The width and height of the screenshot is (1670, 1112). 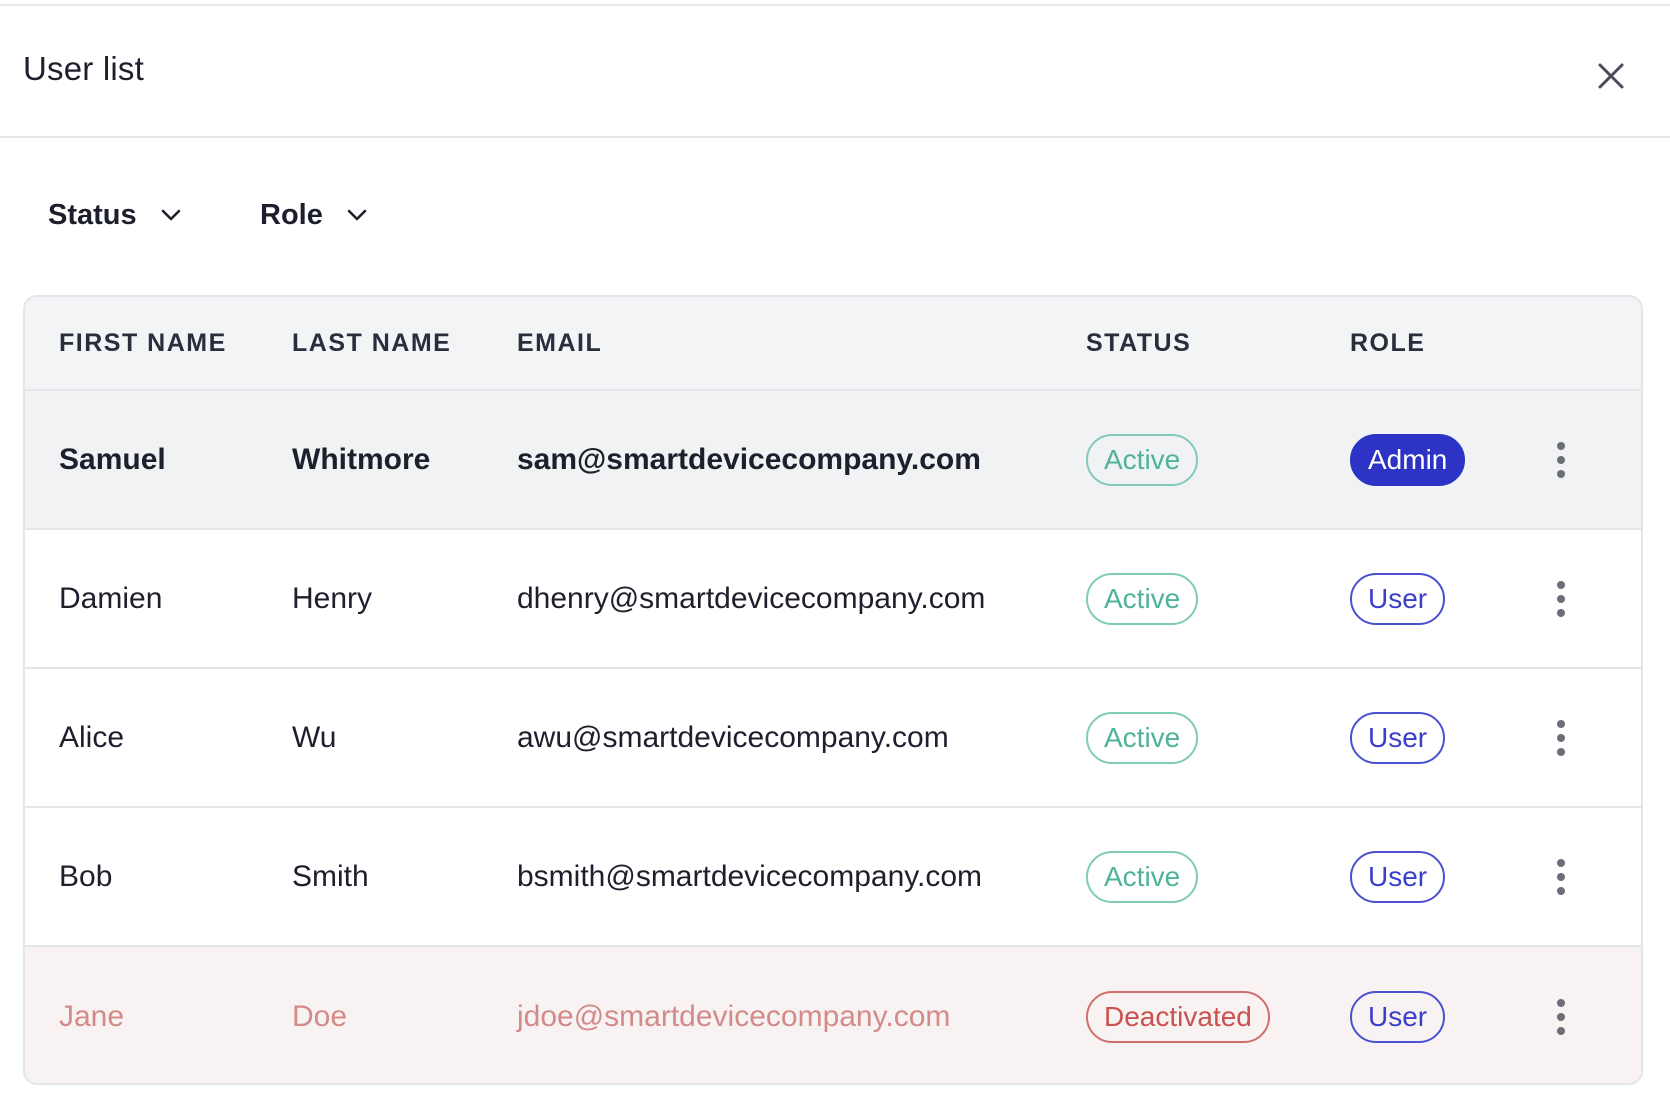 I want to click on role-badge: Admin, so click(x=1408, y=459).